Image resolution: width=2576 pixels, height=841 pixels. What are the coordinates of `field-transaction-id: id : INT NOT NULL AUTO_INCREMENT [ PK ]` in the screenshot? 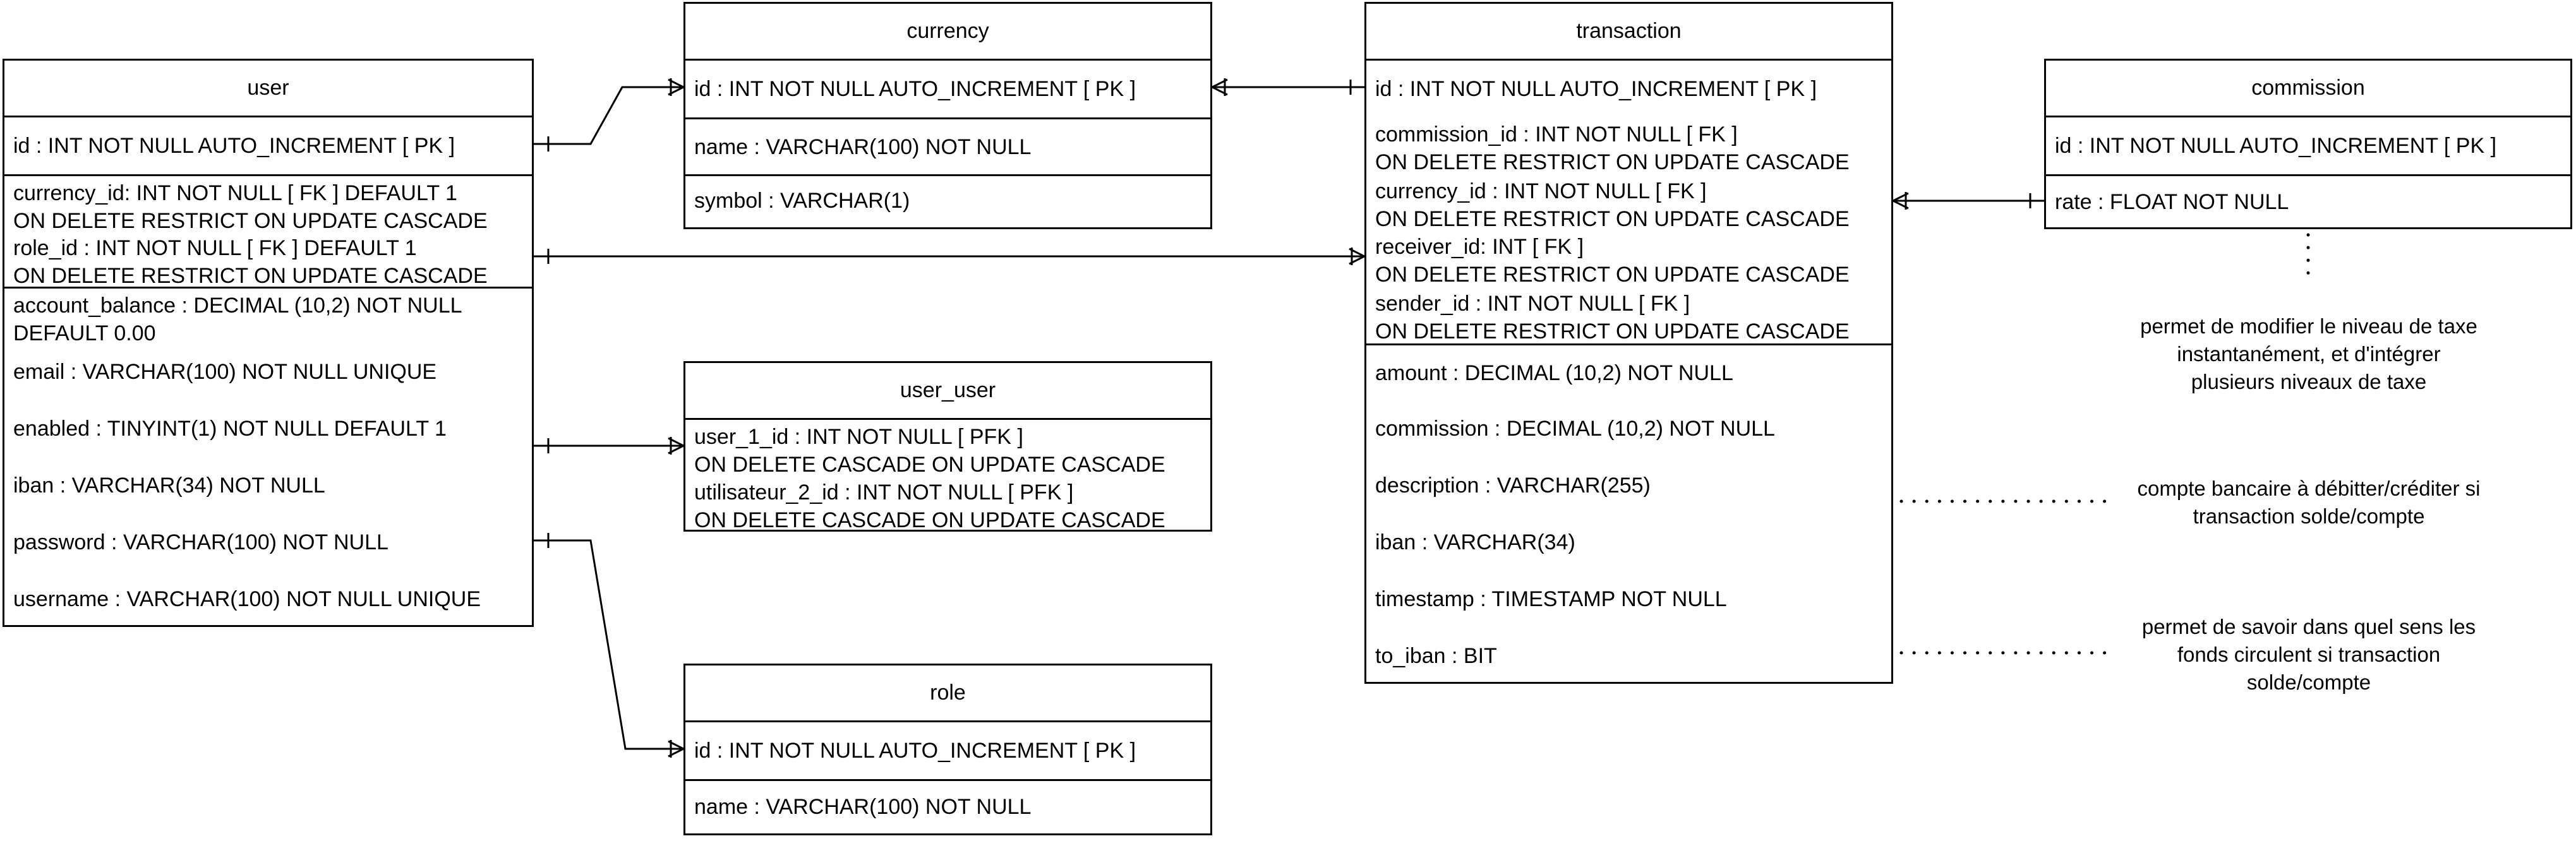 It's located at (1628, 89).